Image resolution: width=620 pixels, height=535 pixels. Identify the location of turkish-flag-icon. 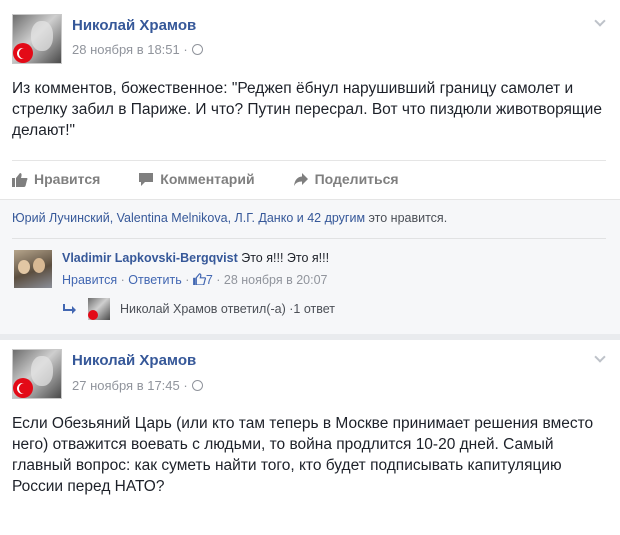
(93, 315).